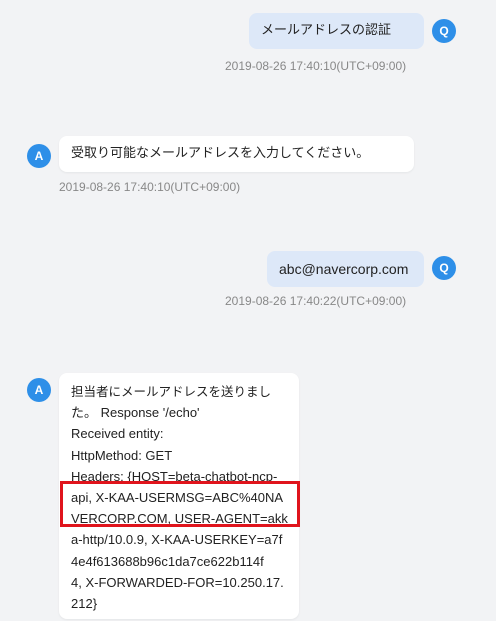  Describe the element at coordinates (177, 582) in the screenshot. I see `message-line: 4, X-FORWARDED-FOR=10.250.17.` at that location.